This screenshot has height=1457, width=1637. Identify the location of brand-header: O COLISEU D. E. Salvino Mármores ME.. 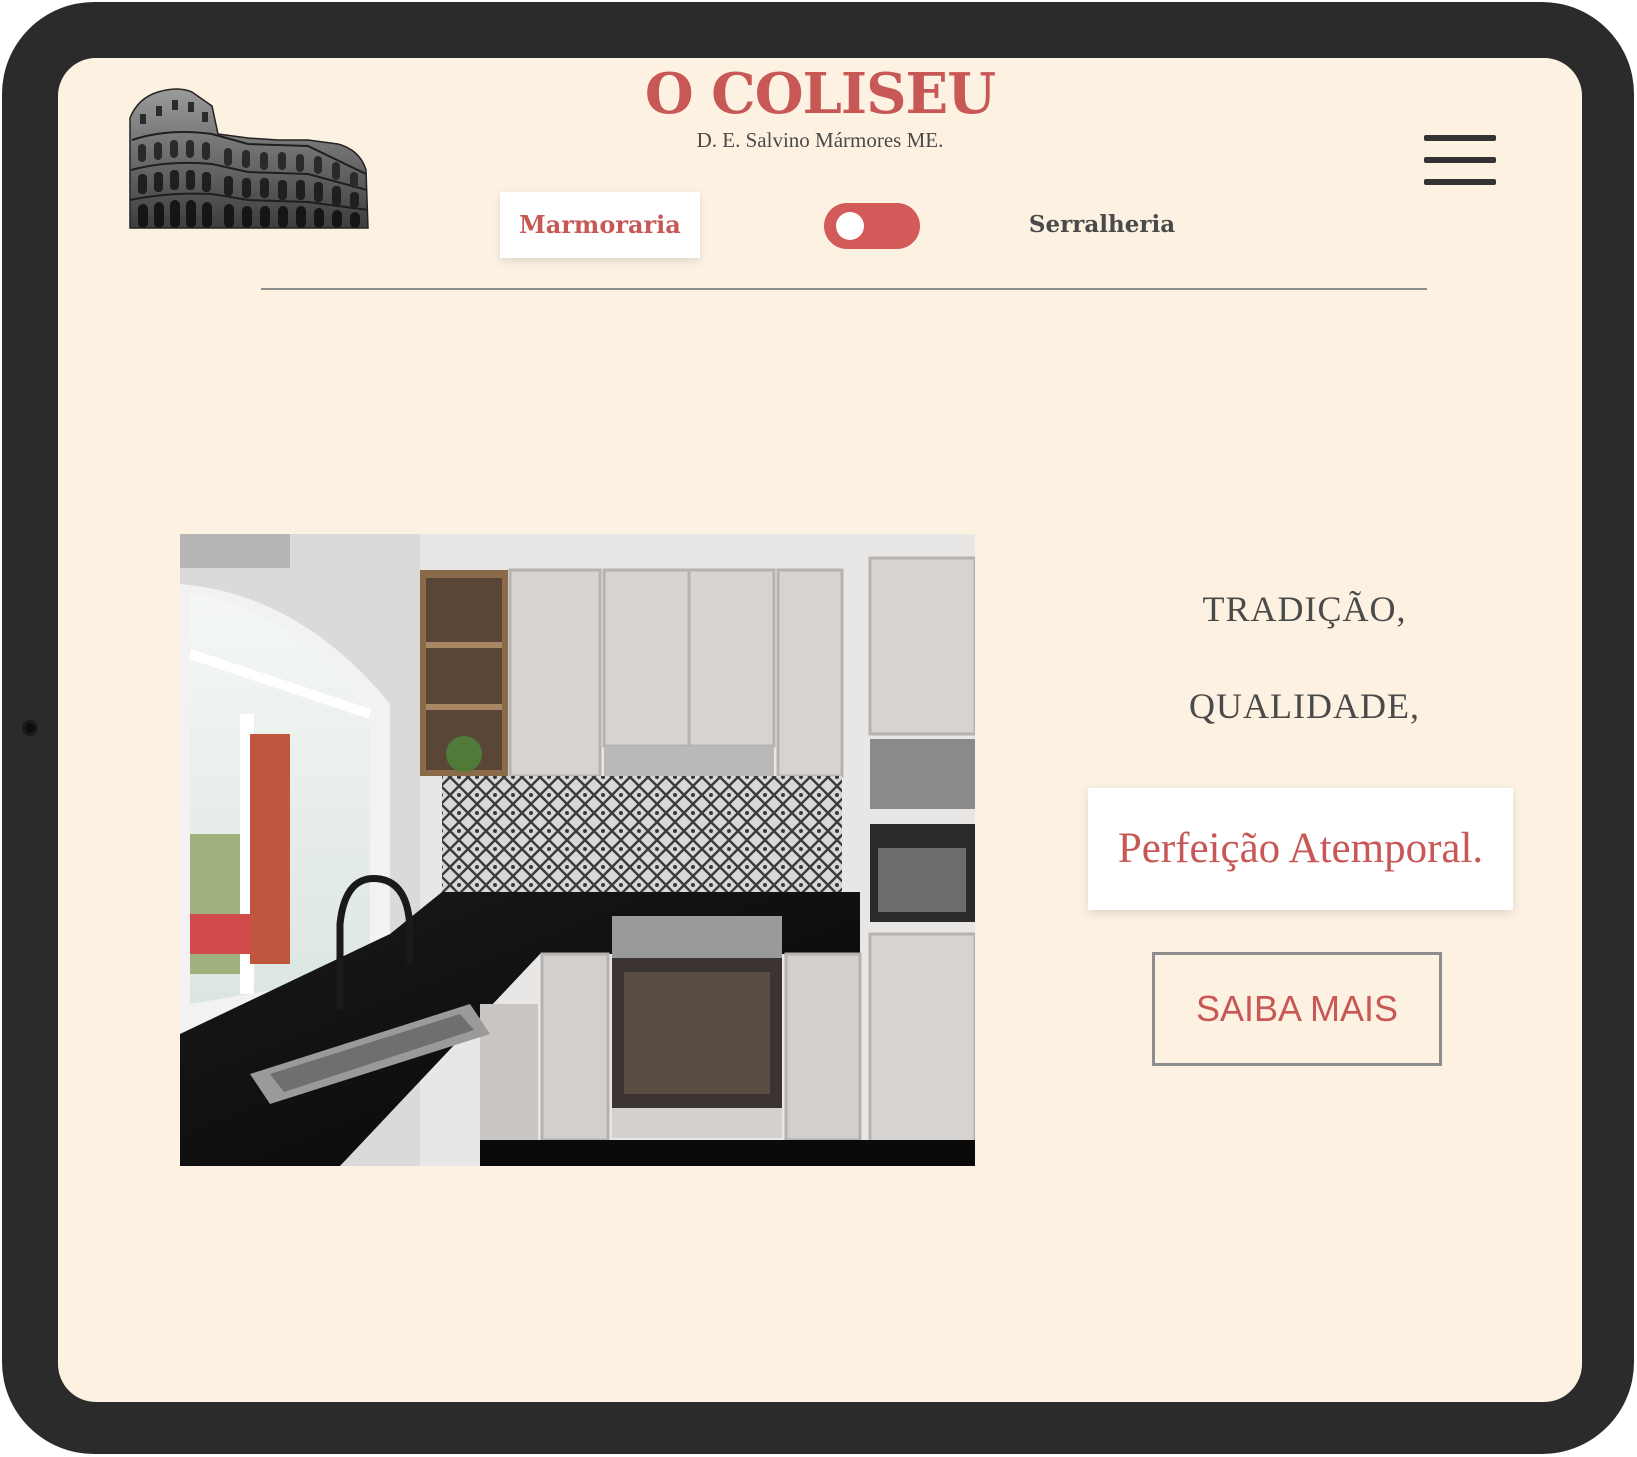
(820, 105).